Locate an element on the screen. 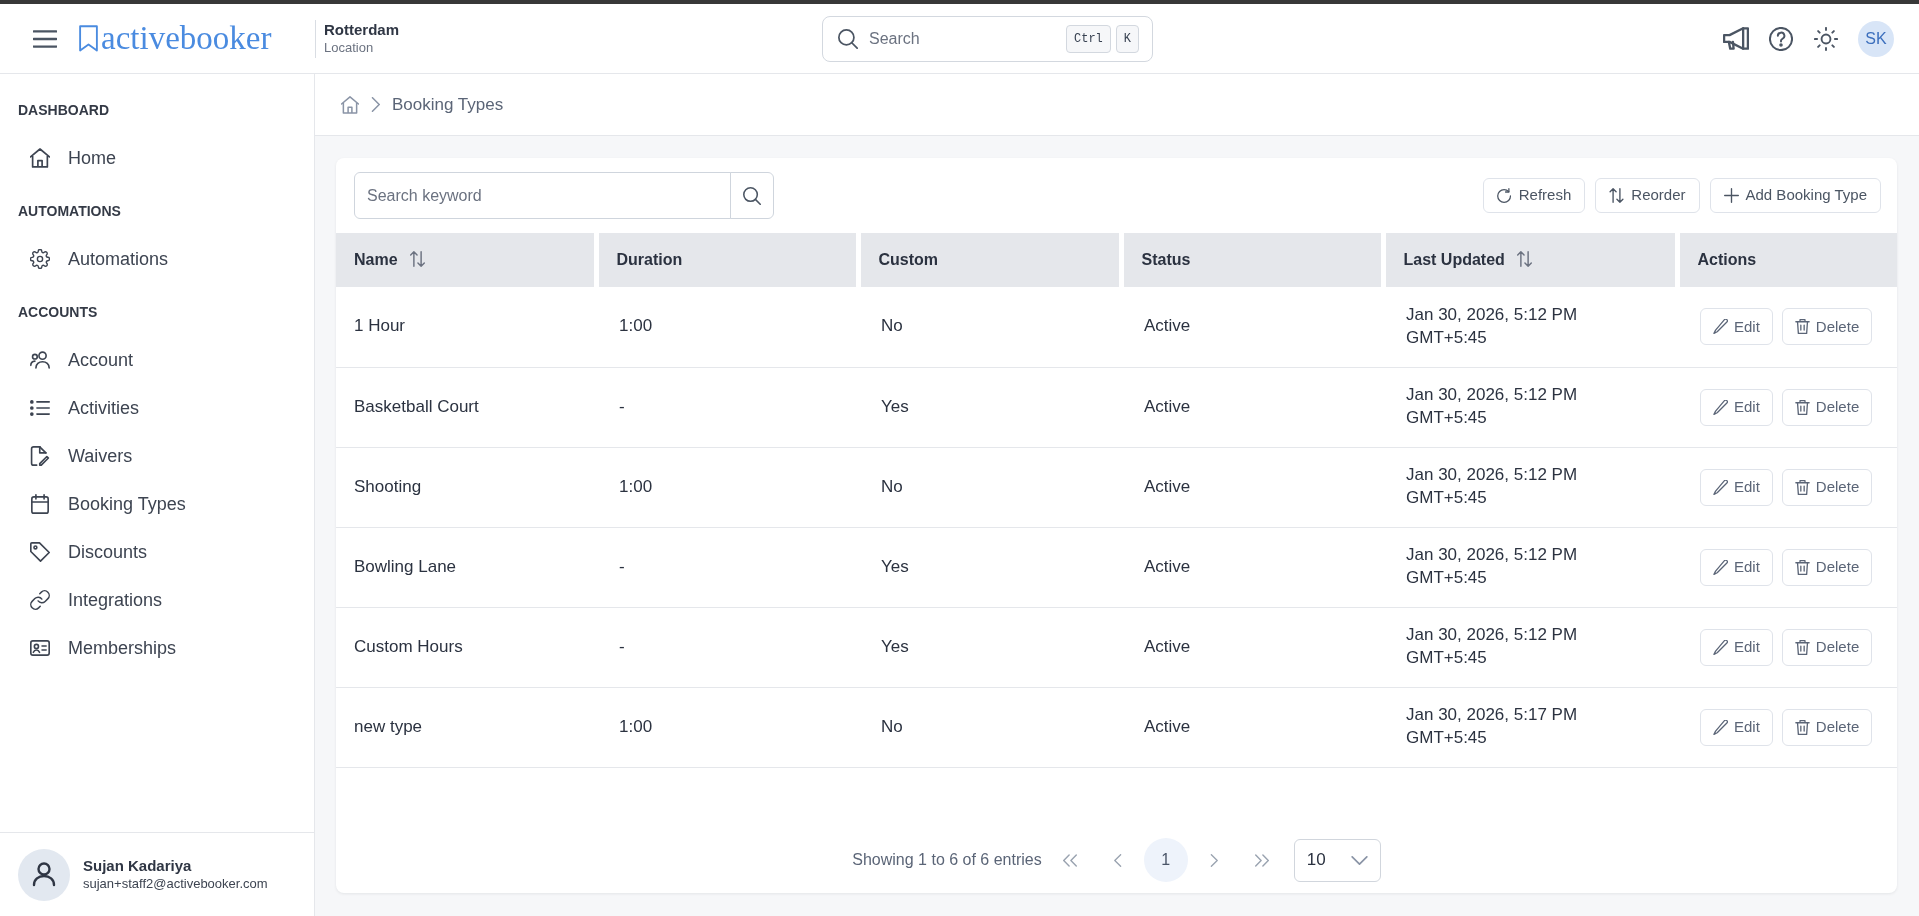  circular-arrow-icon is located at coordinates (1504, 195).